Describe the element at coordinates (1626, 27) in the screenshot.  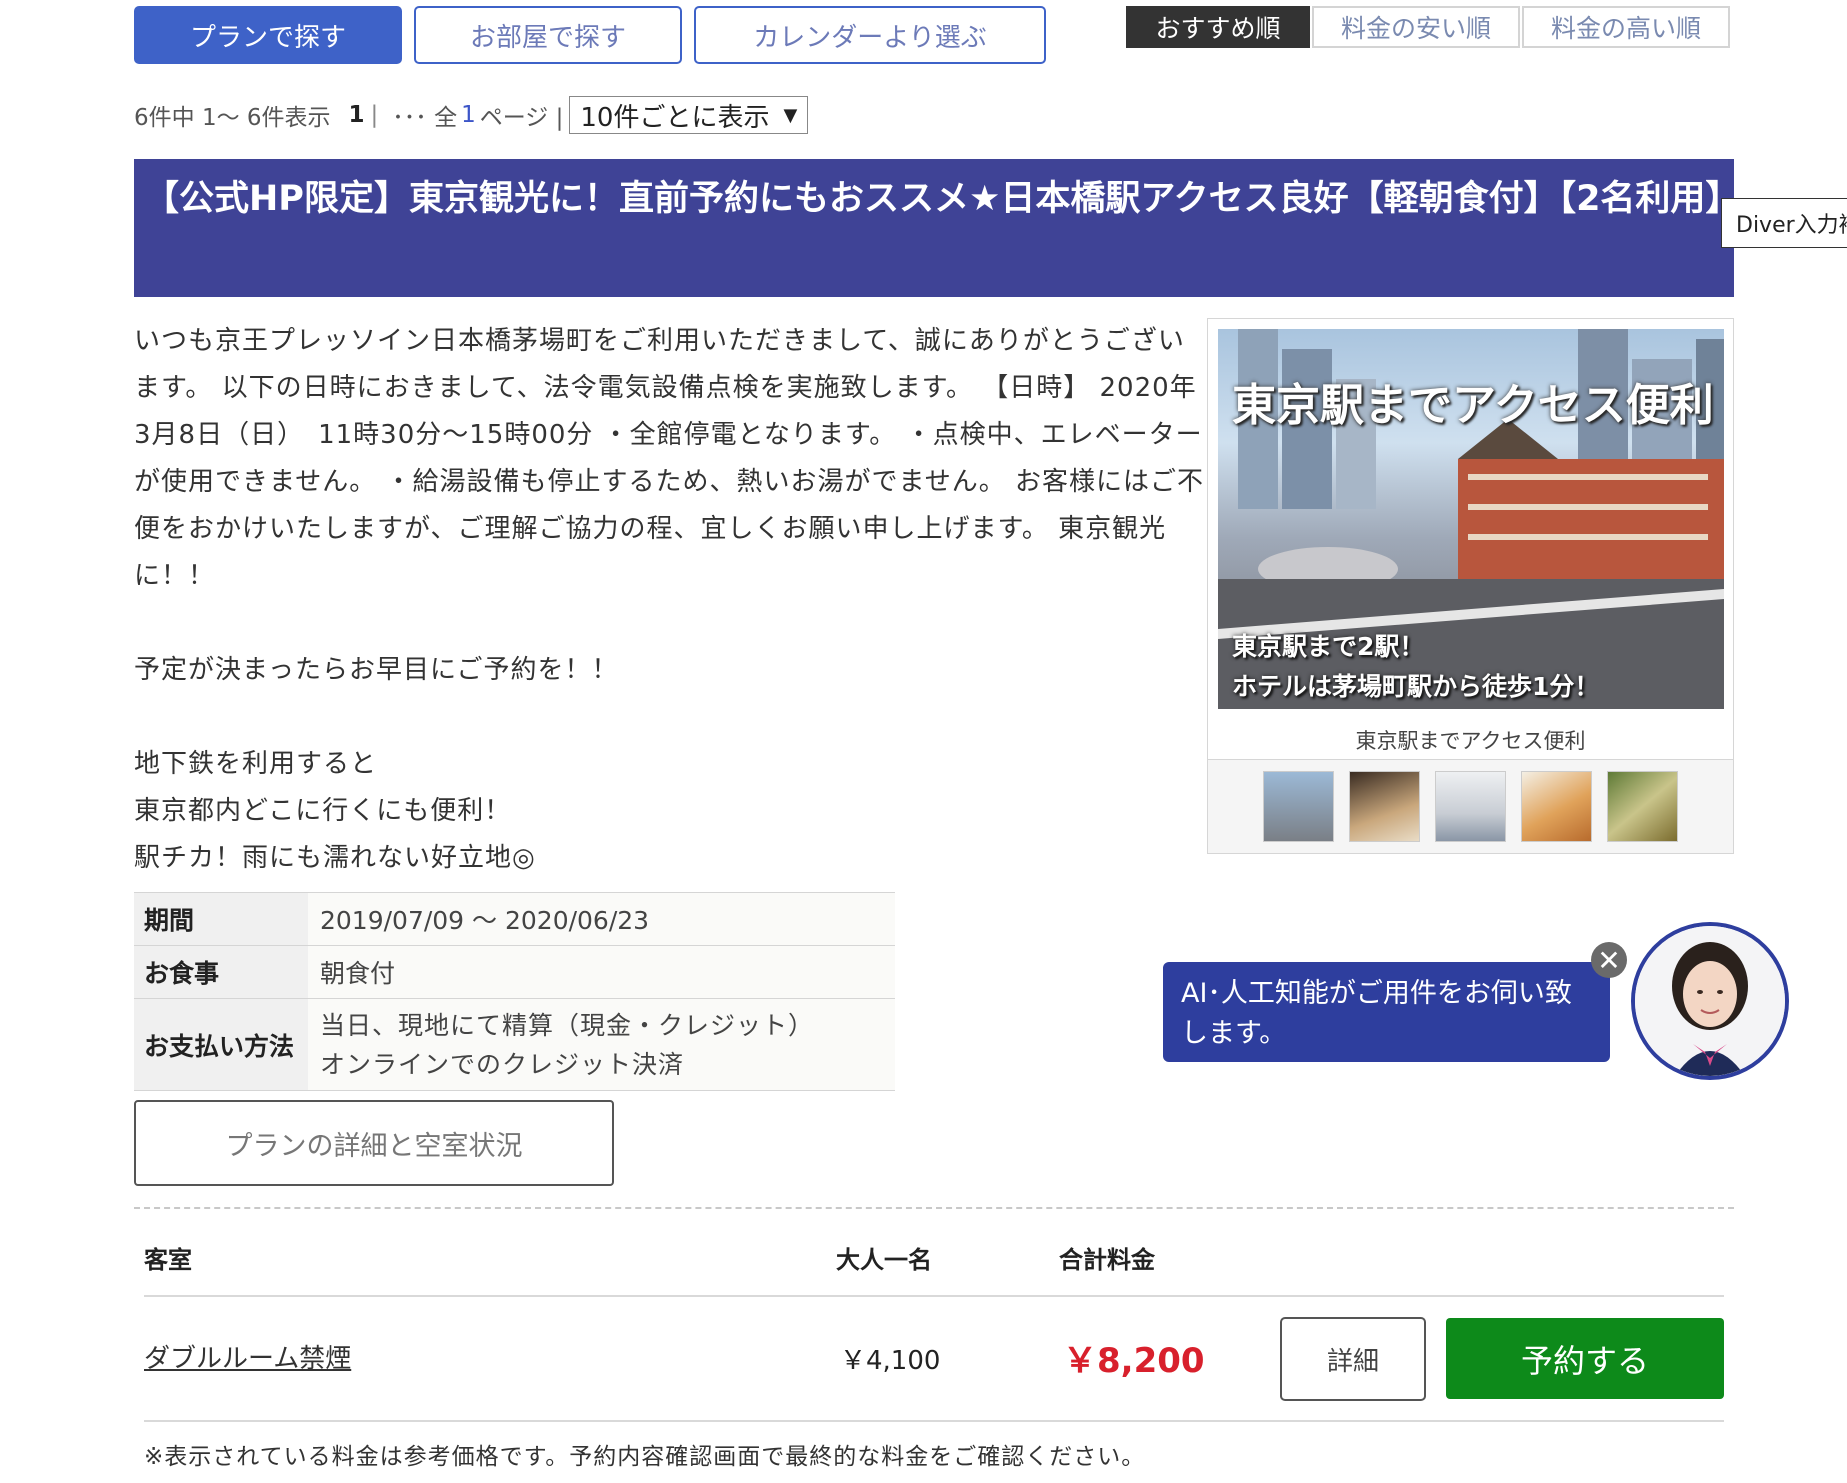
I see `sort-price-high-tab: 料金の高い順` at that location.